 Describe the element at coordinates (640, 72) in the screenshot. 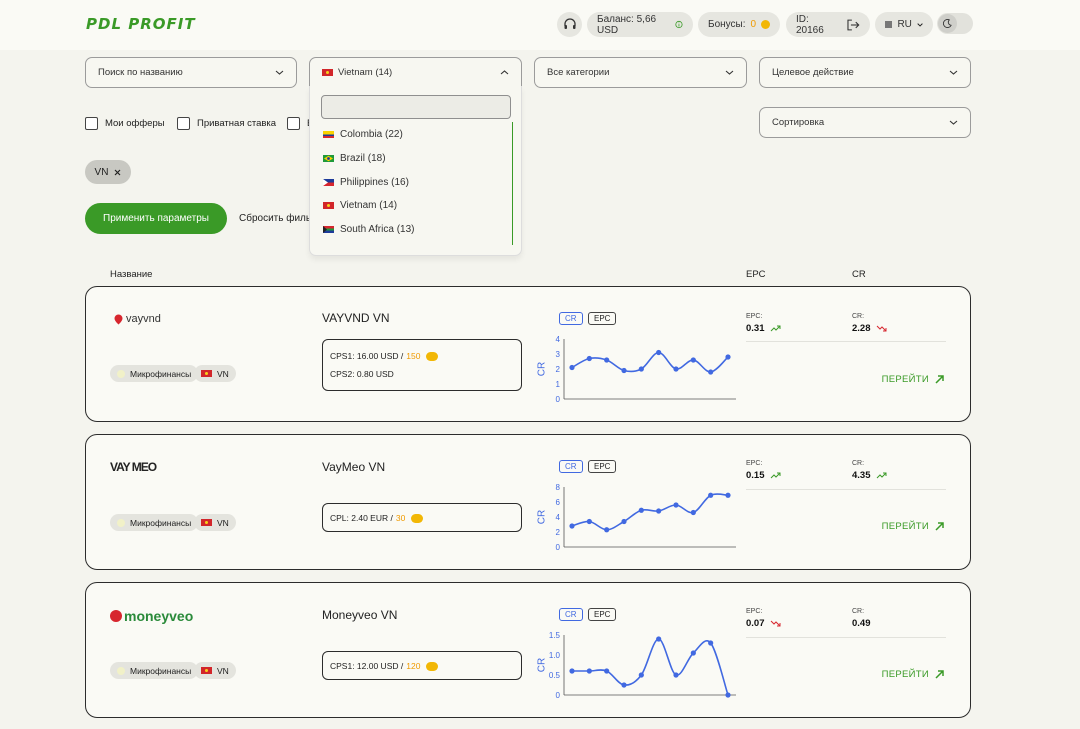

I see `category-select: Все категории` at that location.